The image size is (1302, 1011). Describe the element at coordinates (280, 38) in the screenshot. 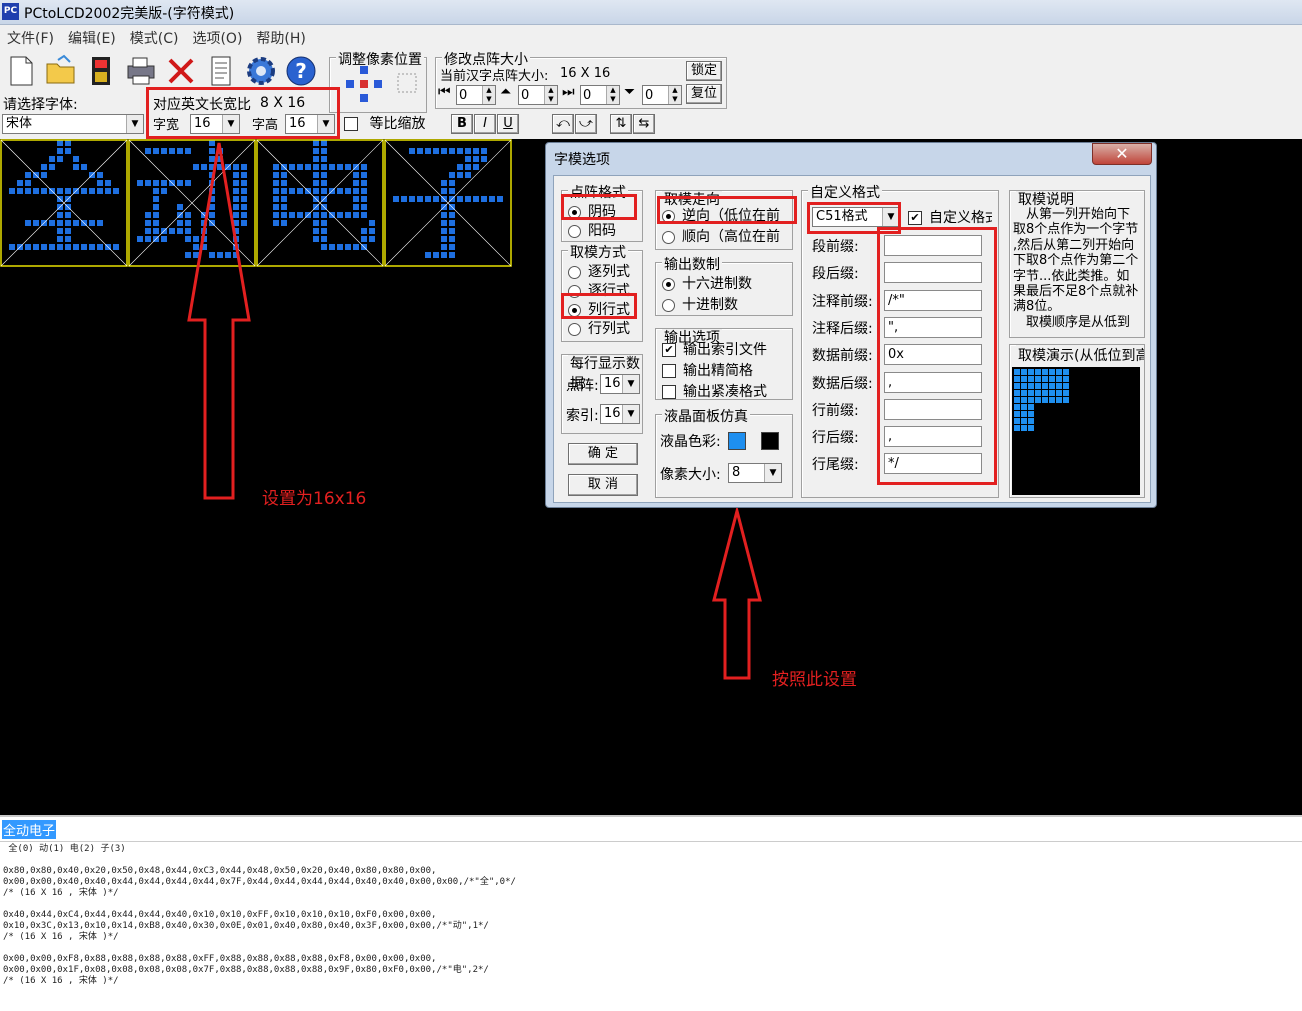

I see `menu-help: 帮助(H)` at that location.